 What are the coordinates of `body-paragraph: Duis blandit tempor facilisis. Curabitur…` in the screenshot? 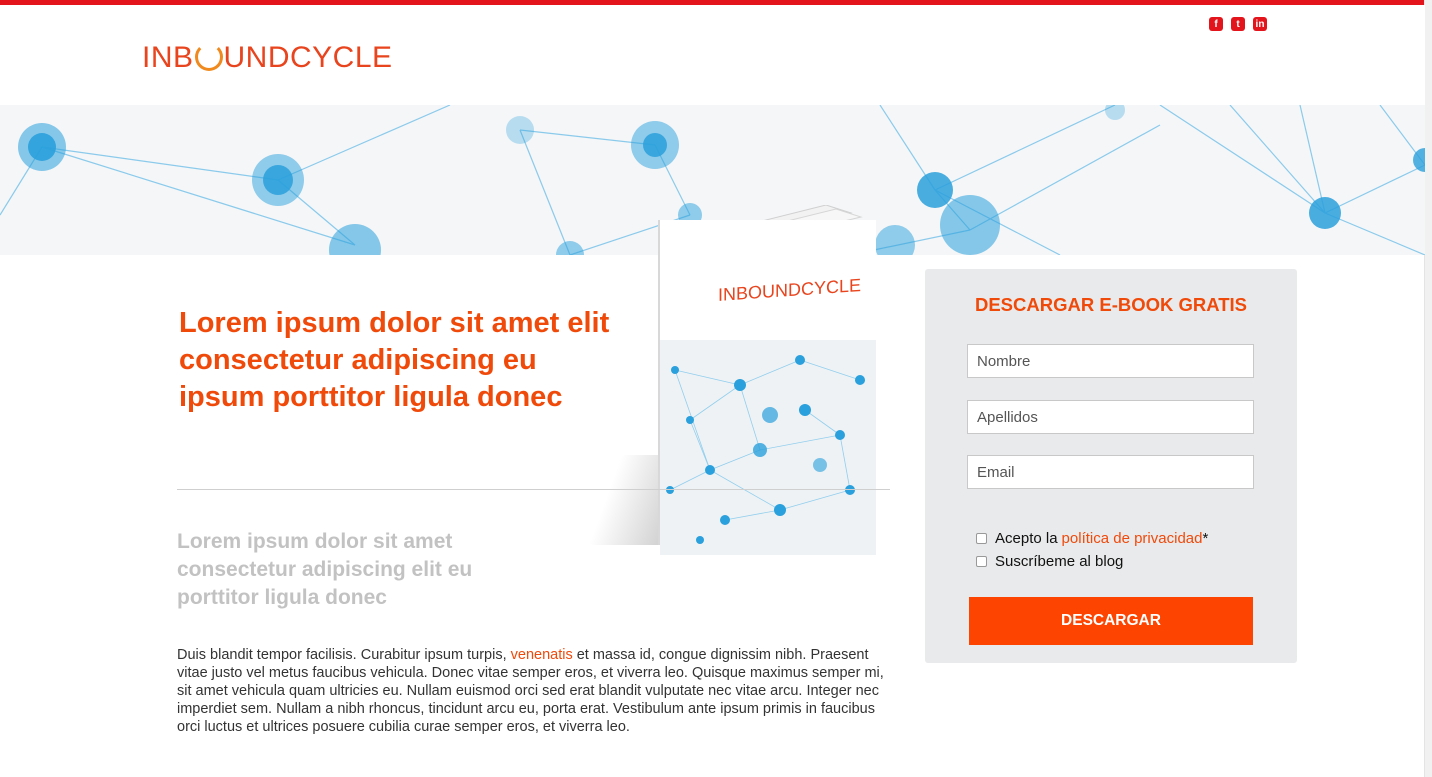 It's located at (533, 691).